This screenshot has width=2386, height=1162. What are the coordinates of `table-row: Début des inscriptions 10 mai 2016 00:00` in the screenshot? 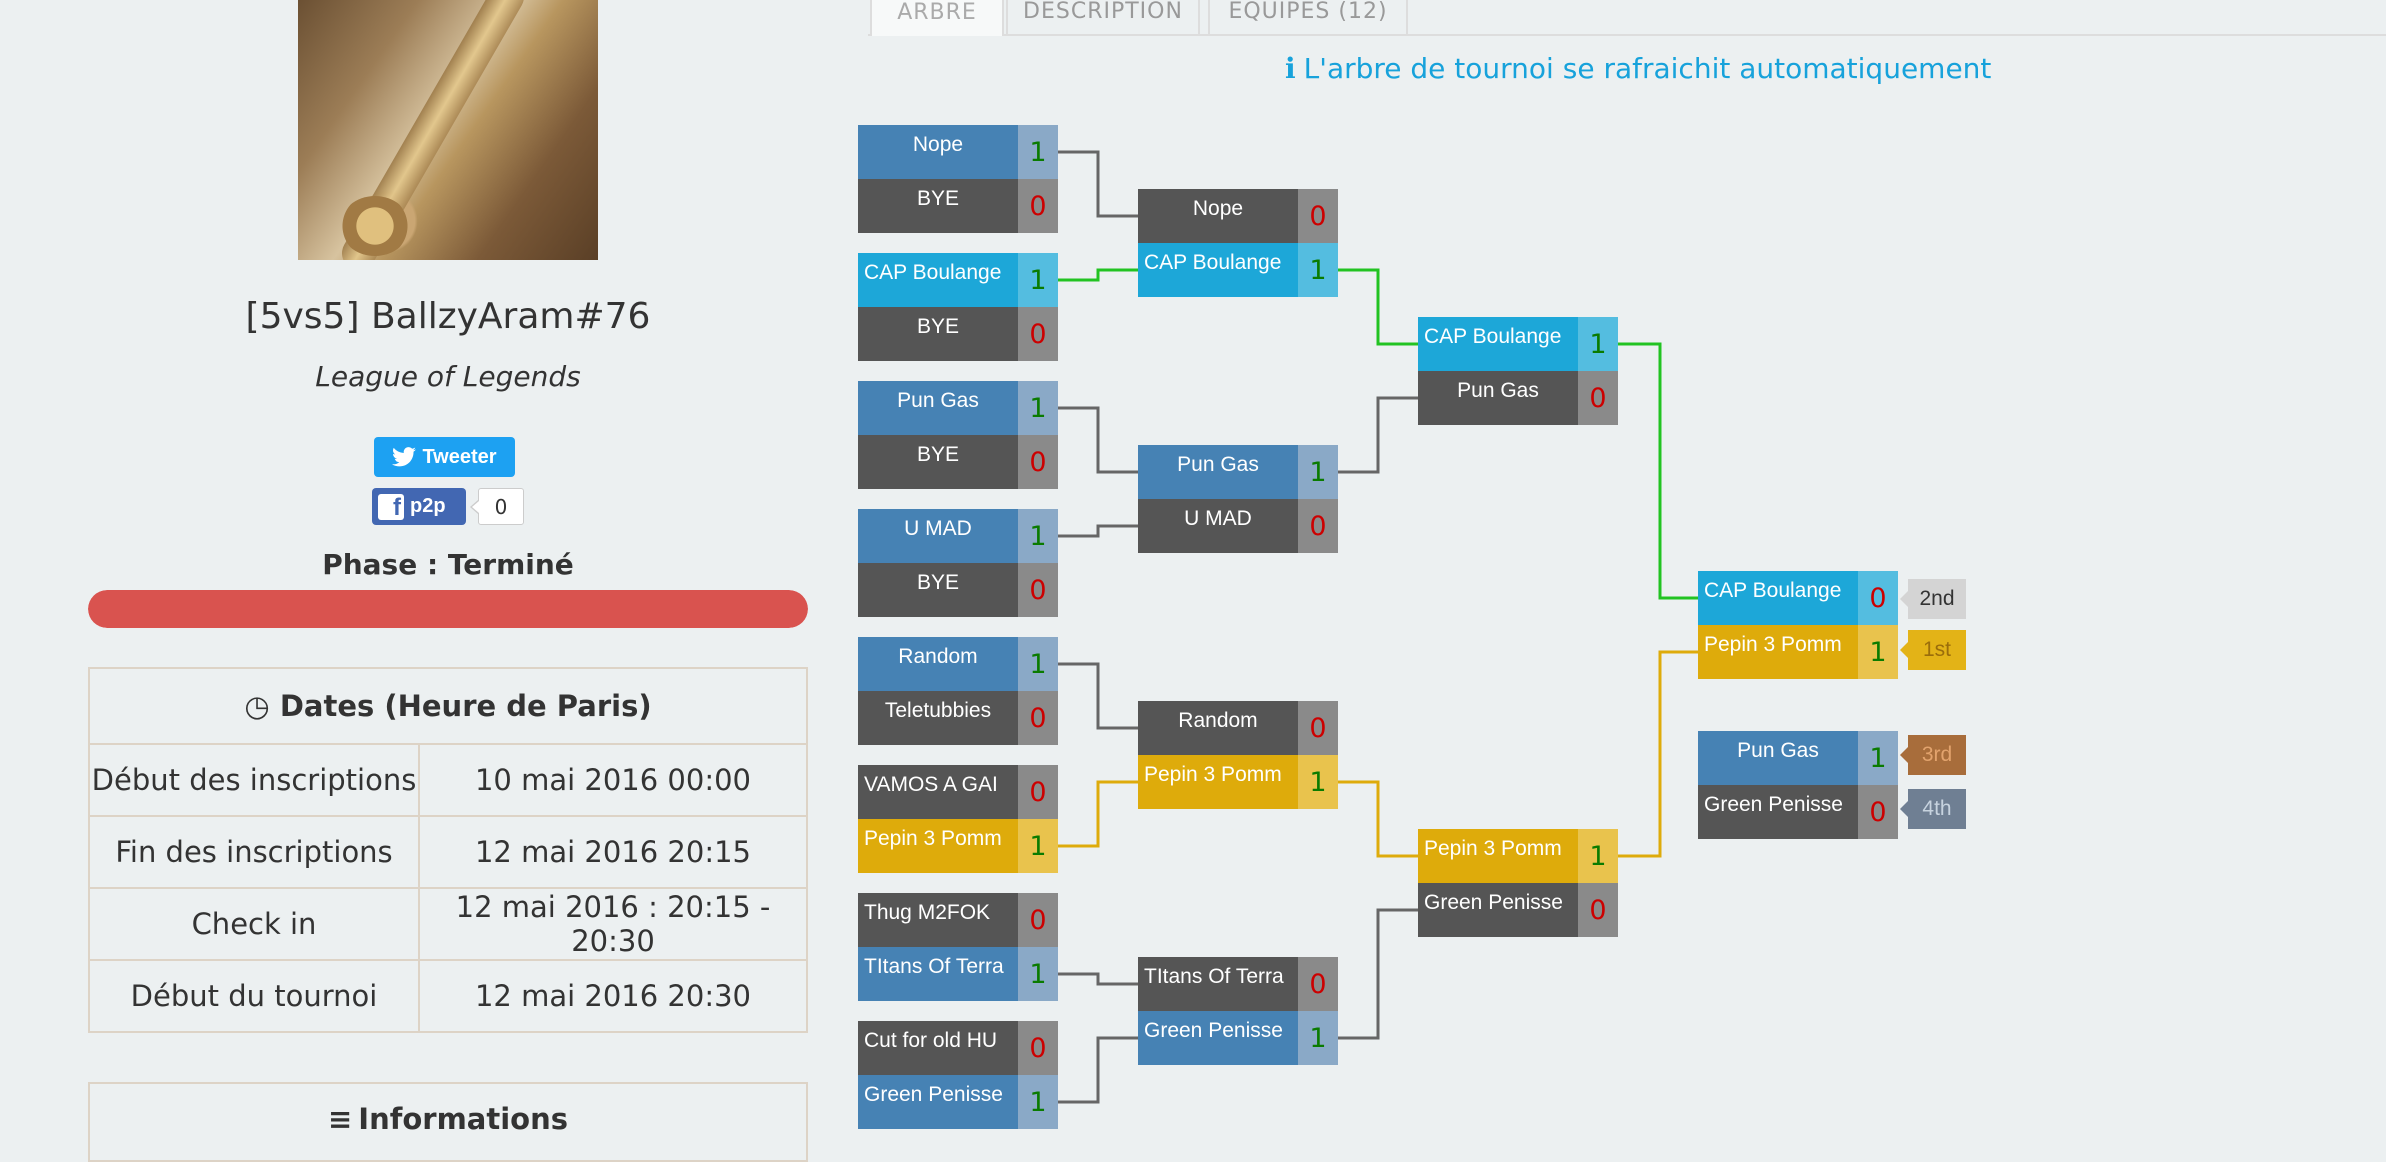 It's located at (448, 780).